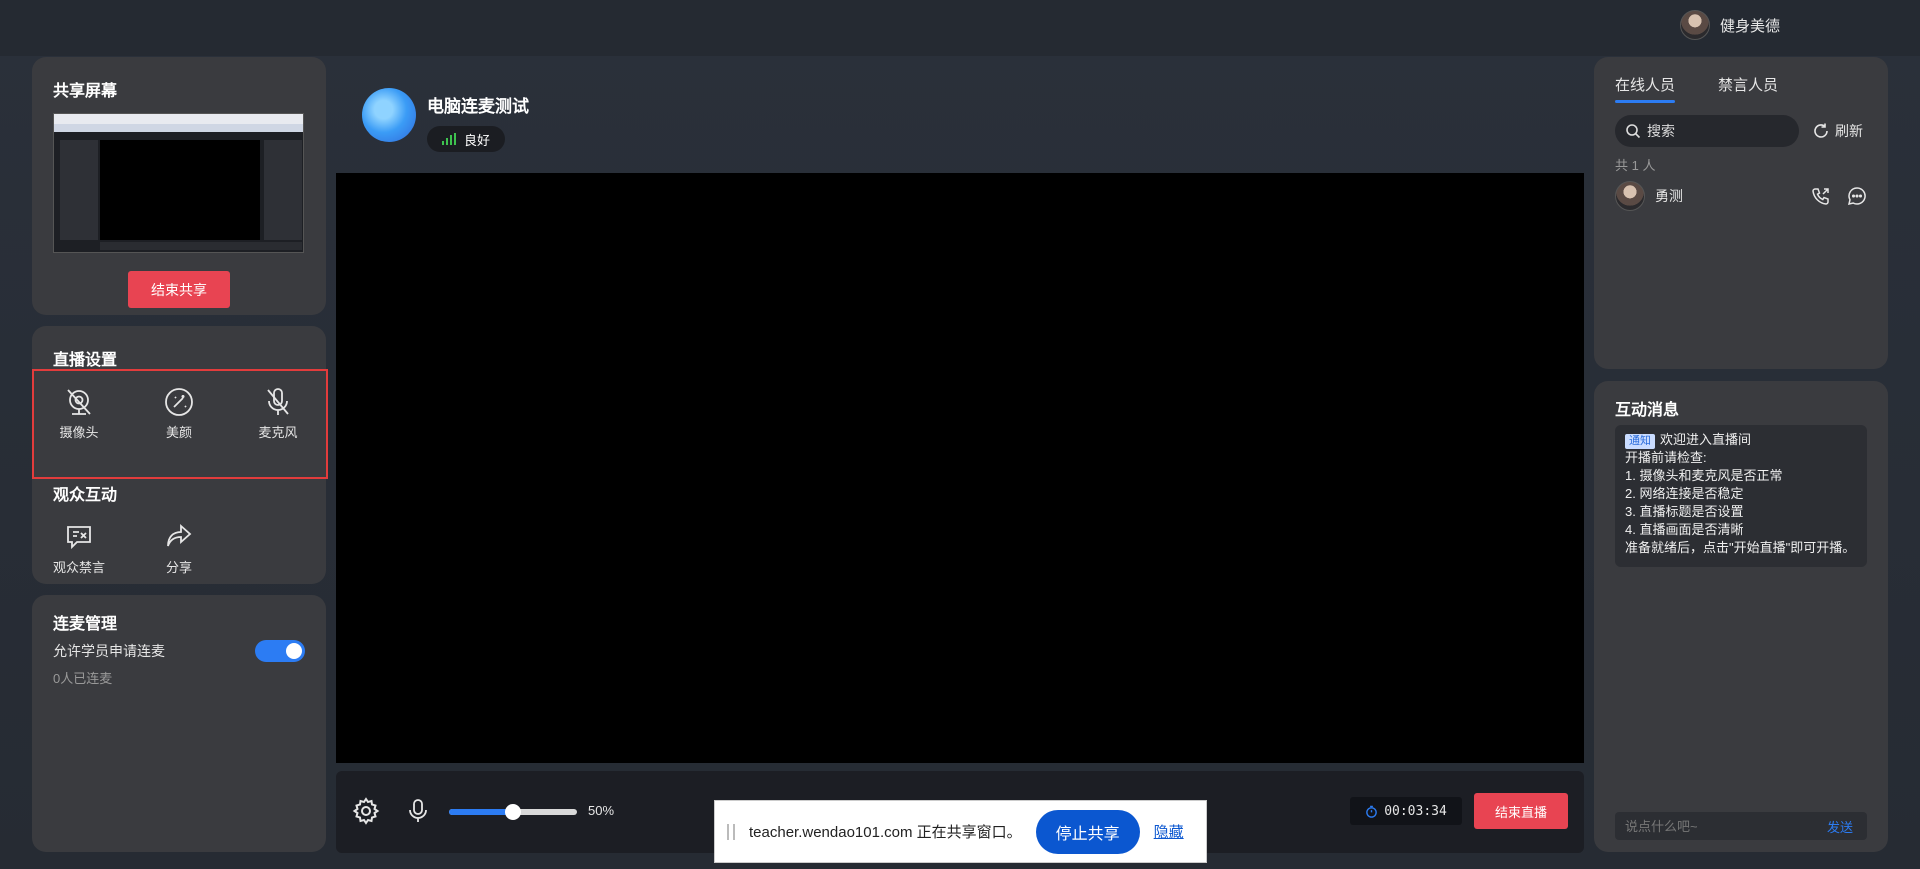 The width and height of the screenshot is (1920, 869). Describe the element at coordinates (1840, 826) in the screenshot. I see `send-button: 发送` at that location.